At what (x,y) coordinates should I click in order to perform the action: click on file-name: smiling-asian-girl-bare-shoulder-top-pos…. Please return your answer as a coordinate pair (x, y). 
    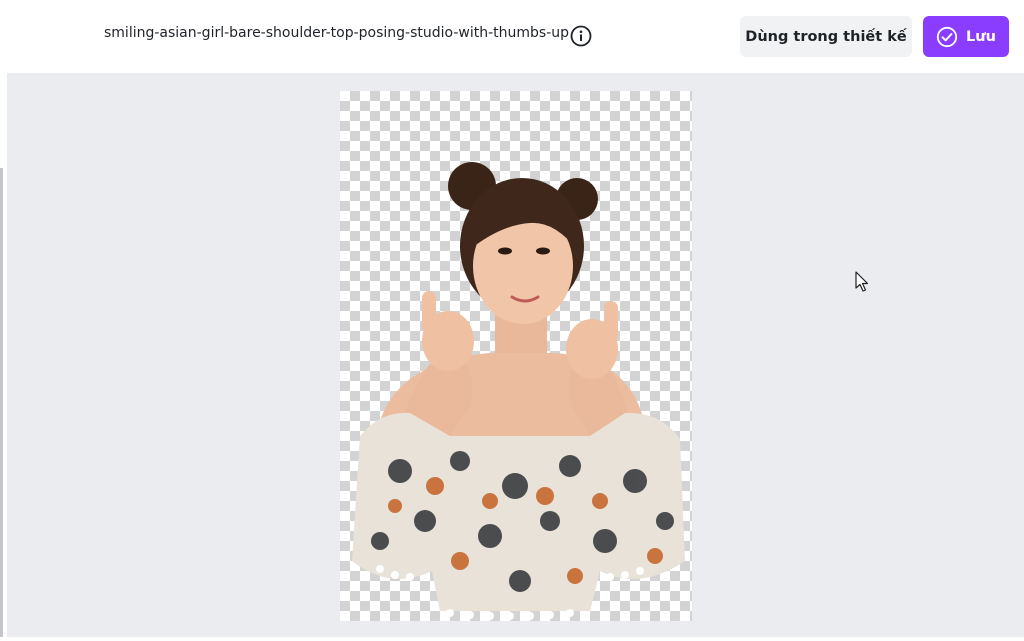
    Looking at the image, I should click on (337, 33).